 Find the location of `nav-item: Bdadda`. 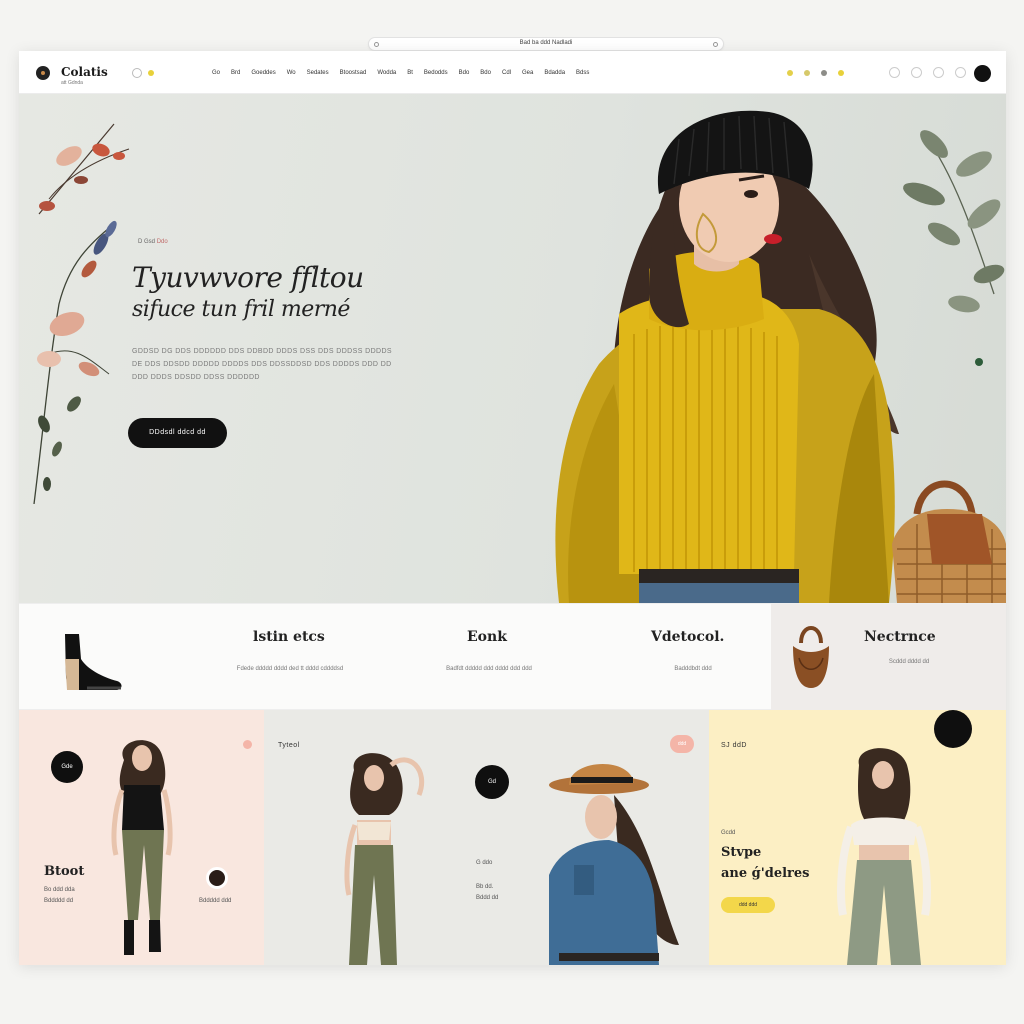

nav-item: Bdadda is located at coordinates (554, 73).